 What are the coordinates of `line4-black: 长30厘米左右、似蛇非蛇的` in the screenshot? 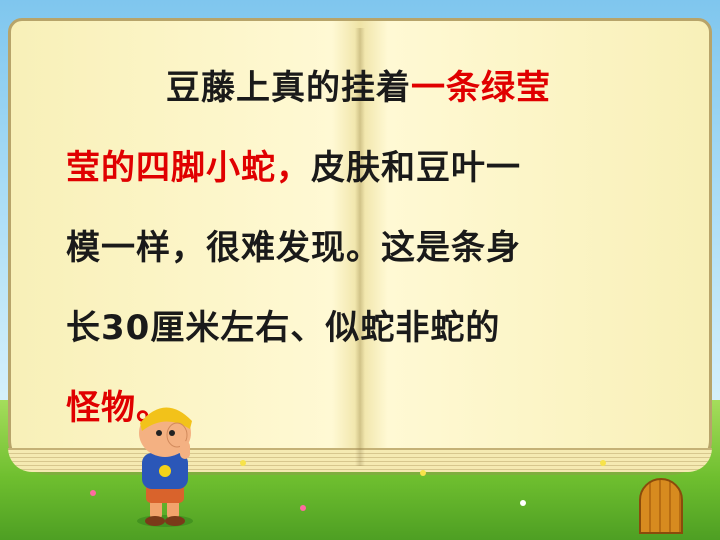 It's located at (283, 328).